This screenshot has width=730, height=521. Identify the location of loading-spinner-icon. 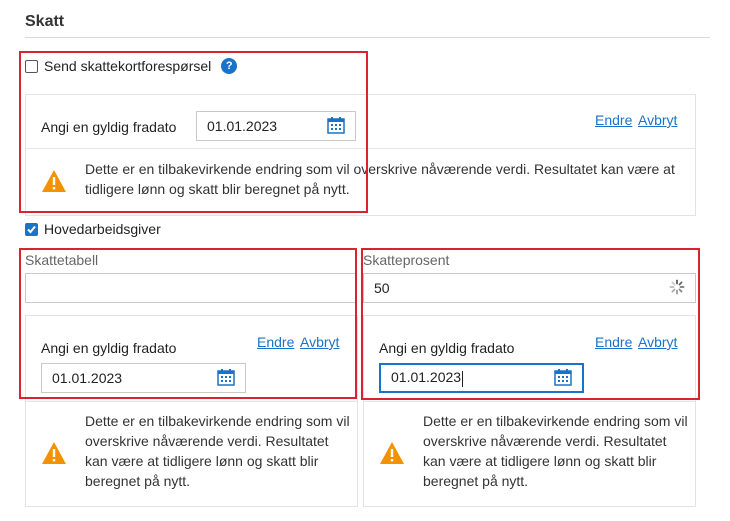
(677, 288).